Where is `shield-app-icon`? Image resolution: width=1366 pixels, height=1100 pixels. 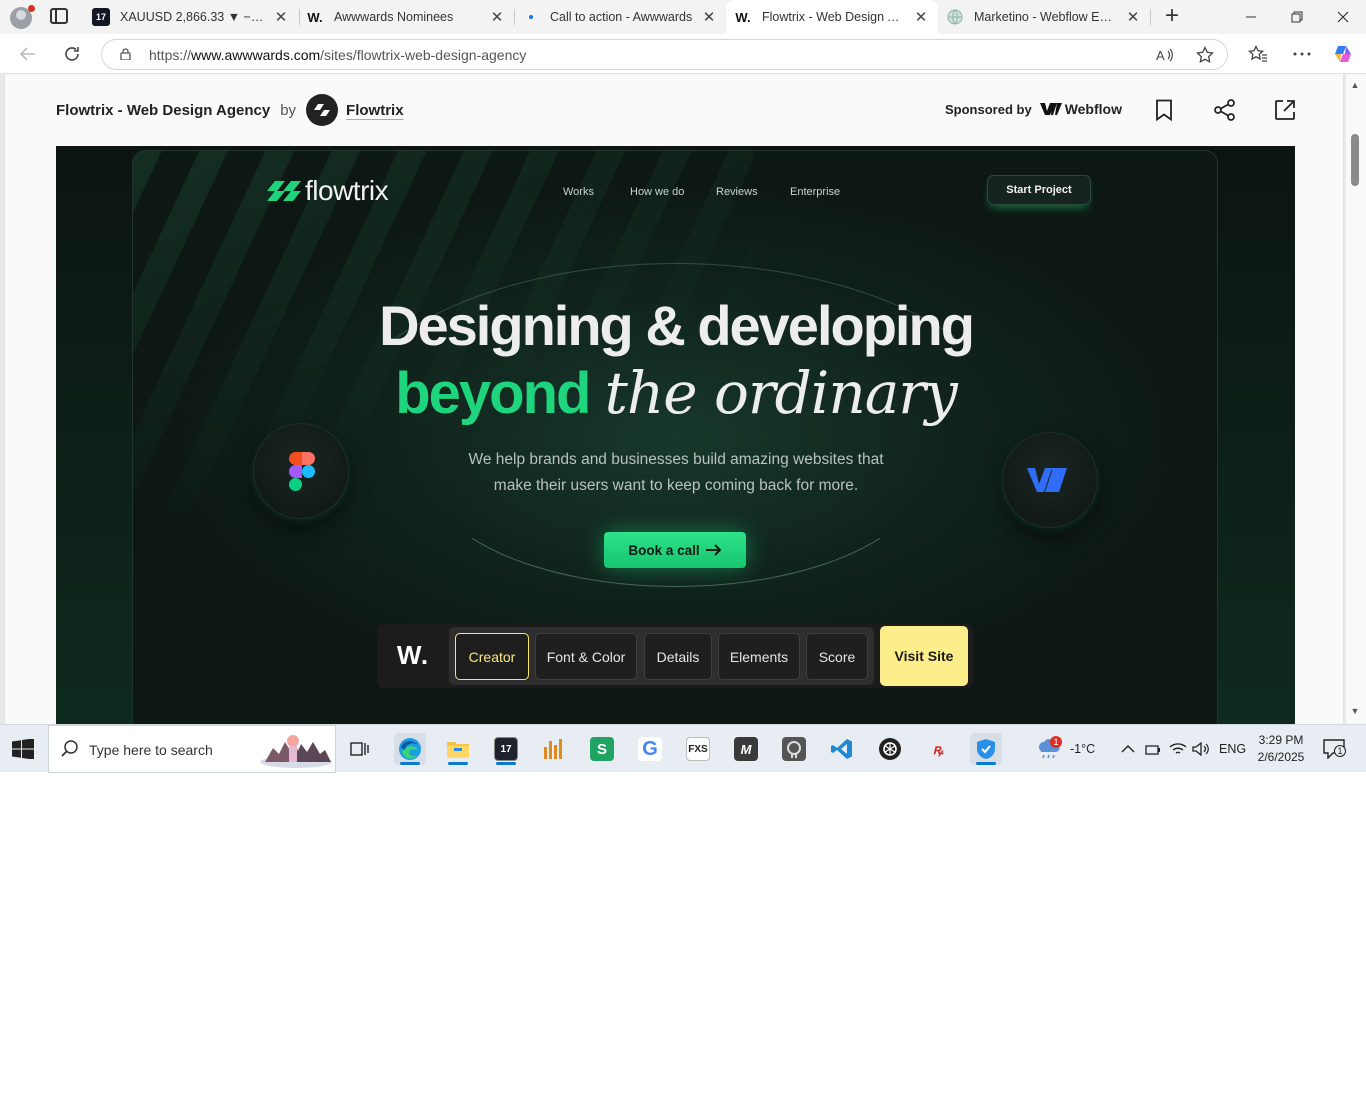
shield-app-icon is located at coordinates (986, 749).